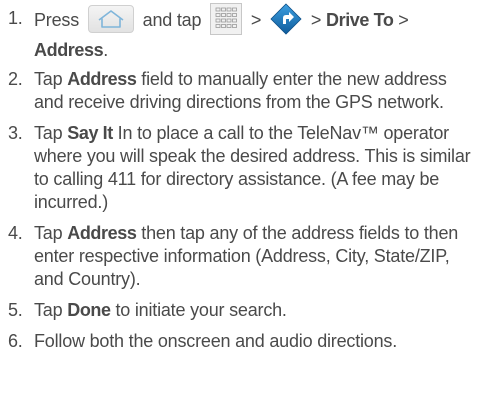 Image resolution: width=485 pixels, height=397 pixels. What do you see at coordinates (15, 133) in the screenshot?
I see `step-number: 3.` at bounding box center [15, 133].